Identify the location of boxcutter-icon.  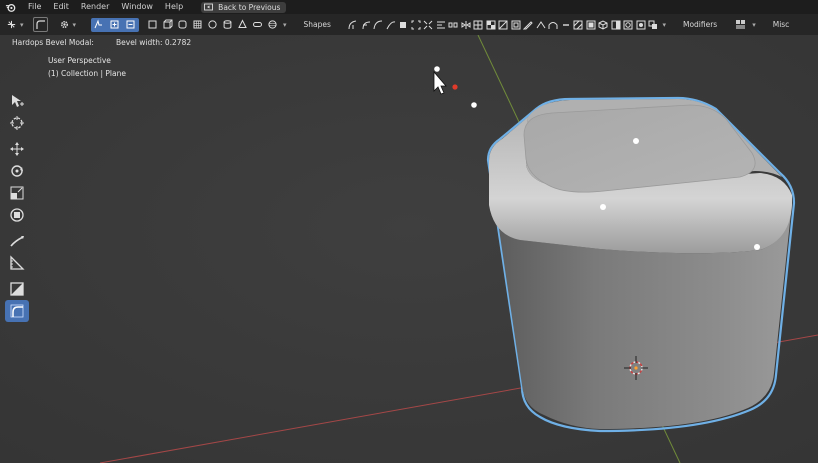
(17, 289).